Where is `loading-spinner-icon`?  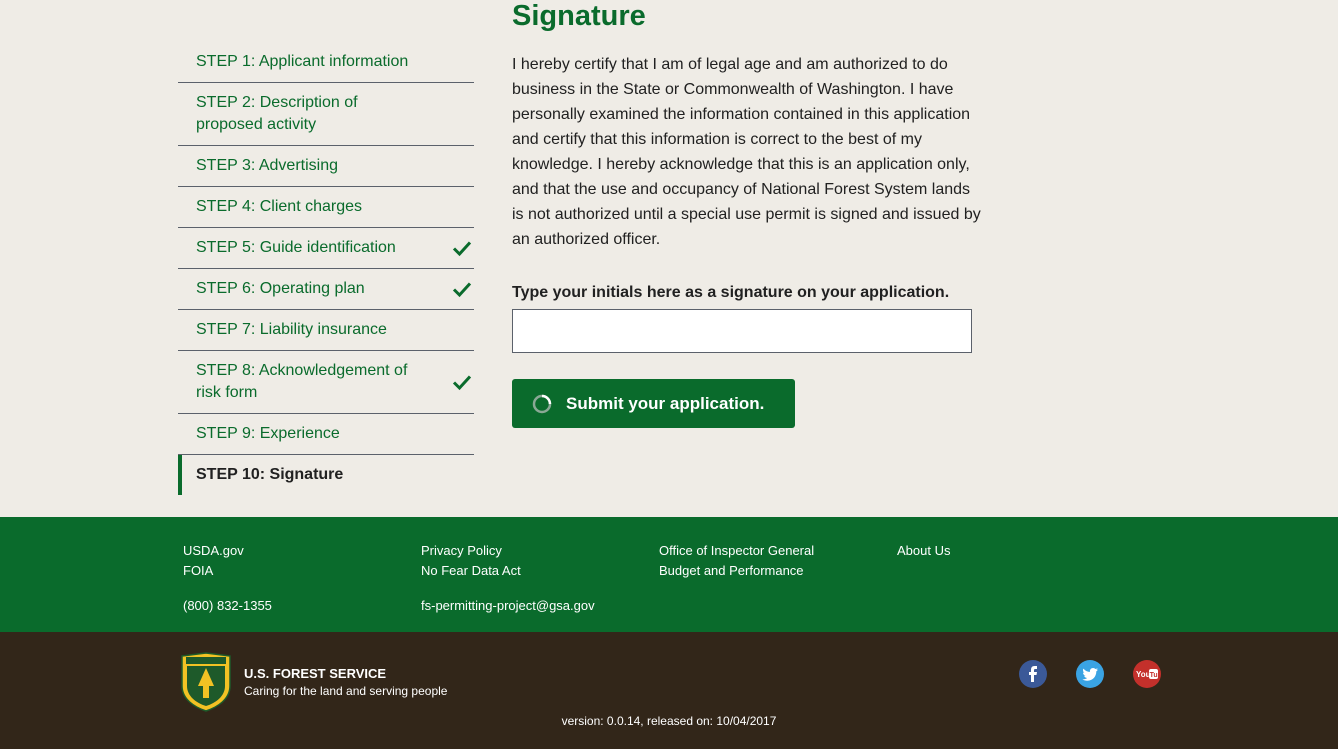 loading-spinner-icon is located at coordinates (542, 403).